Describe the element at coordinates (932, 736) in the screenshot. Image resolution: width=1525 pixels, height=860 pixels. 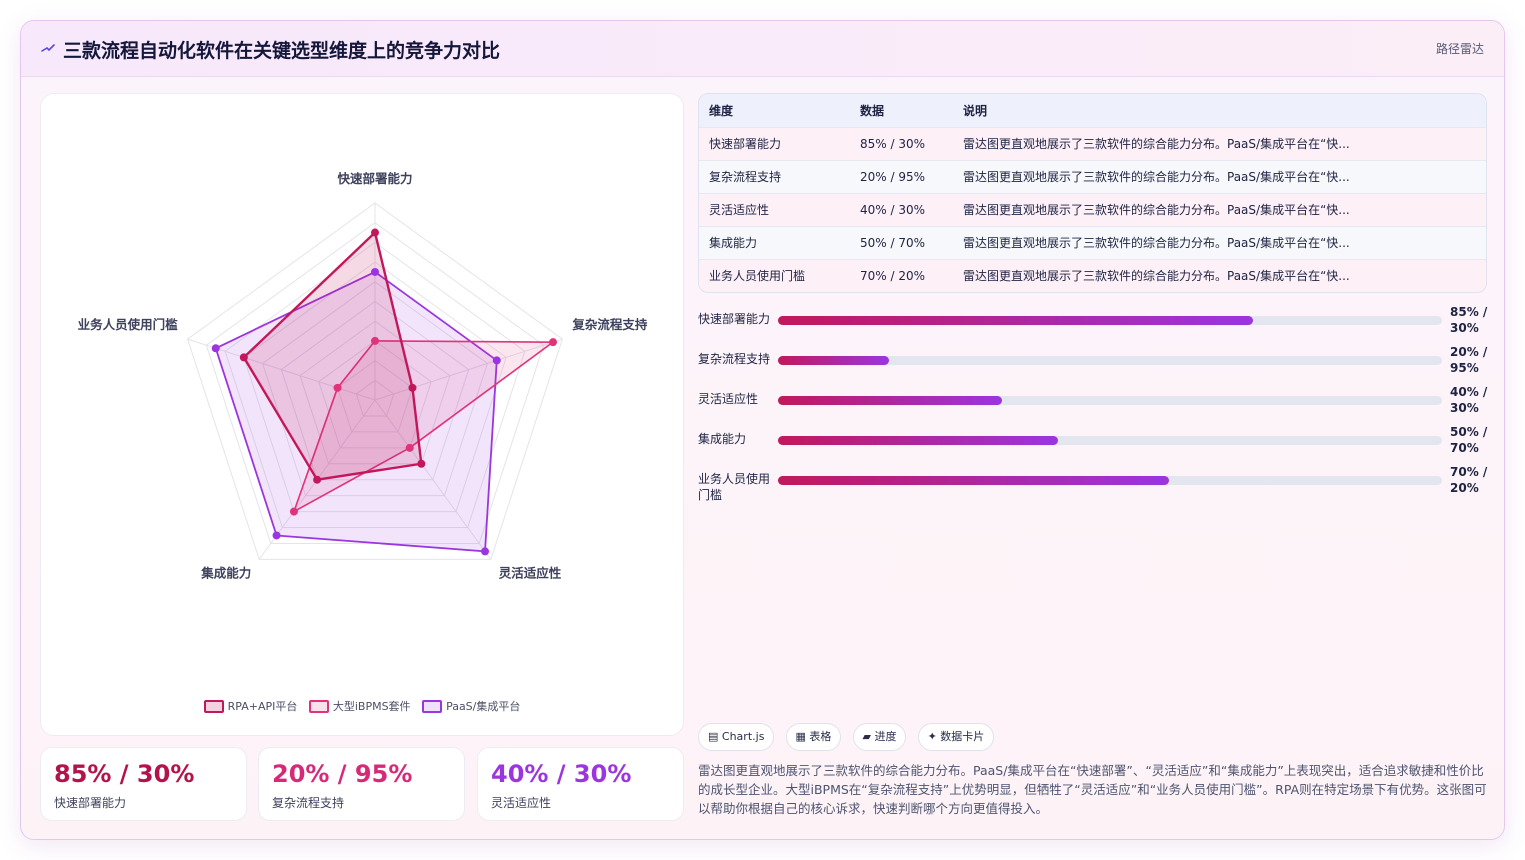
I see `sparkle-icon: ✦` at that location.